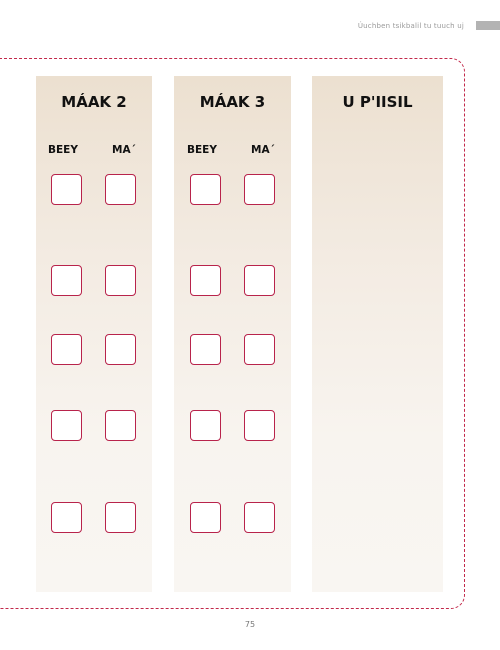 This screenshot has width=500, height=650. What do you see at coordinates (232, 102) in the screenshot?
I see `column-title: MÁAK 3` at bounding box center [232, 102].